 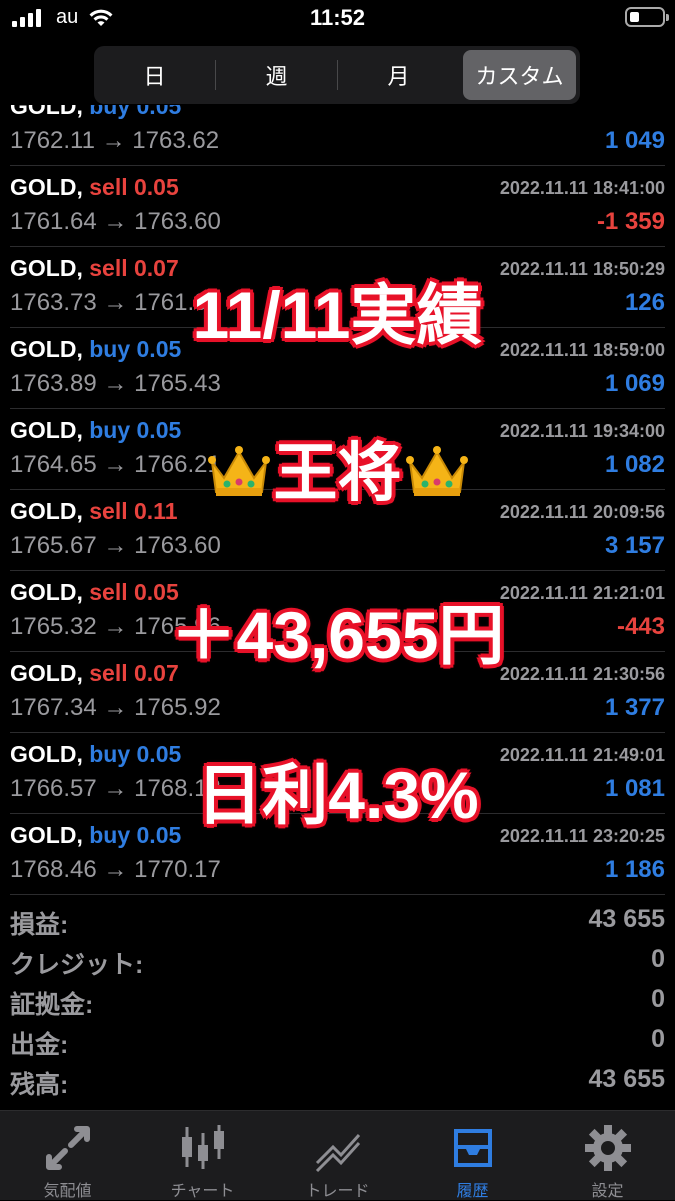 I want to click on clock: 11:52, so click(x=337, y=17).